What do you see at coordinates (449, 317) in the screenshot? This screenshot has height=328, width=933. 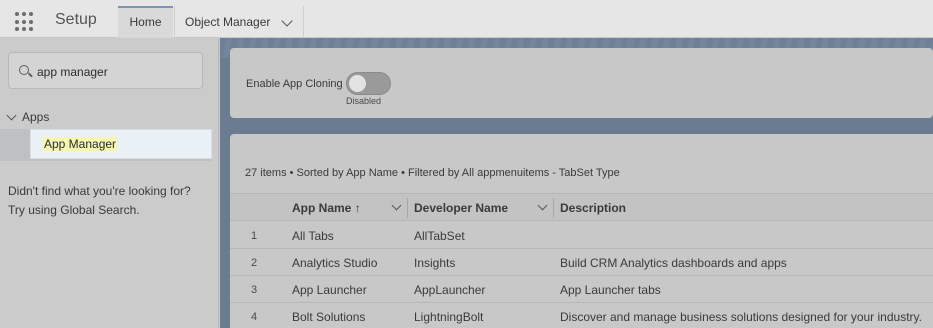 I see `cell-developer-name: LightningBolt` at bounding box center [449, 317].